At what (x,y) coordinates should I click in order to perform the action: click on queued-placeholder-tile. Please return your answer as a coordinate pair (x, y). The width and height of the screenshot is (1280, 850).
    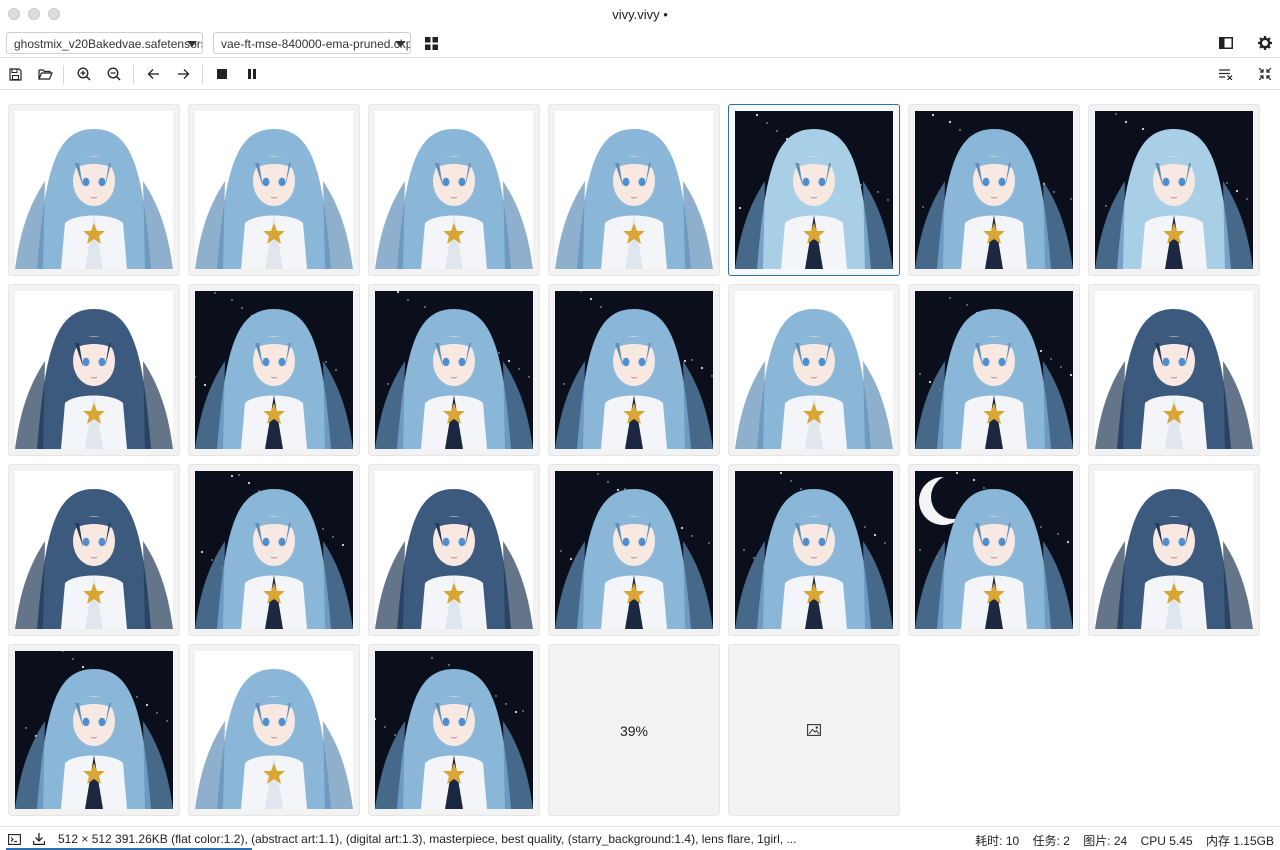
    Looking at the image, I should click on (814, 730).